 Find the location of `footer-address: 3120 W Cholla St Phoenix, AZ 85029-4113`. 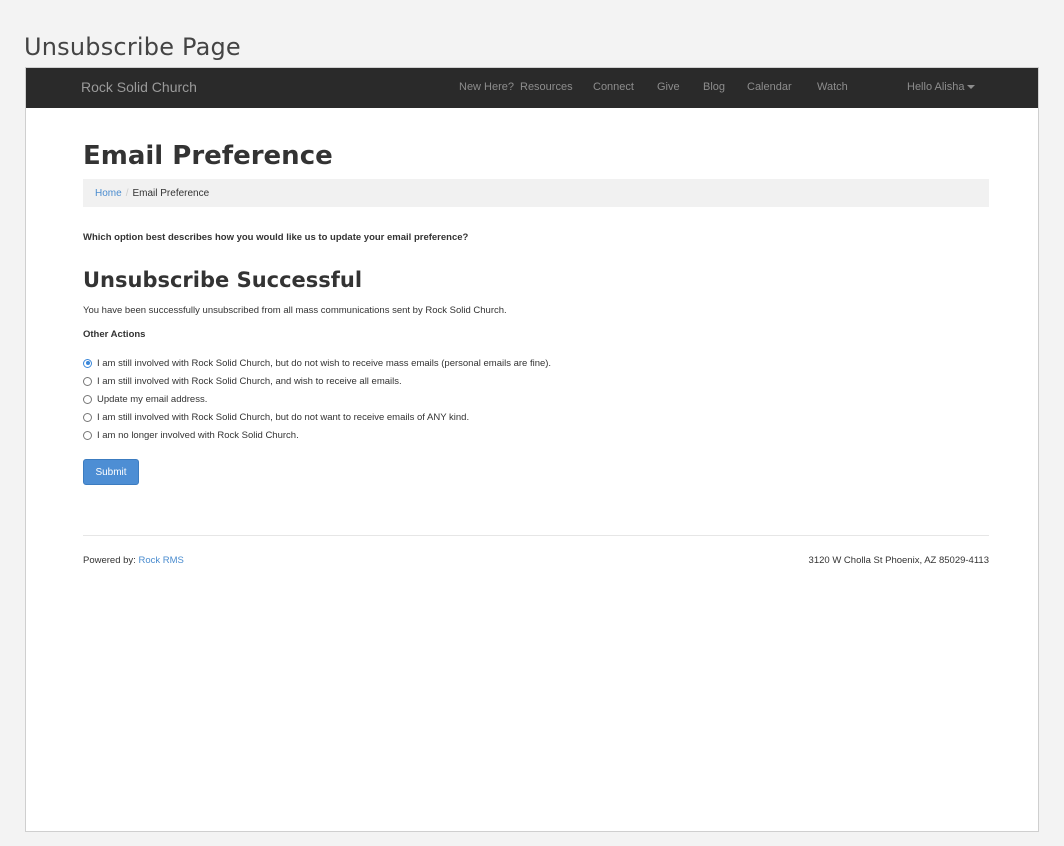

footer-address: 3120 W Cholla St Phoenix, AZ 85029-4113 is located at coordinates (898, 560).